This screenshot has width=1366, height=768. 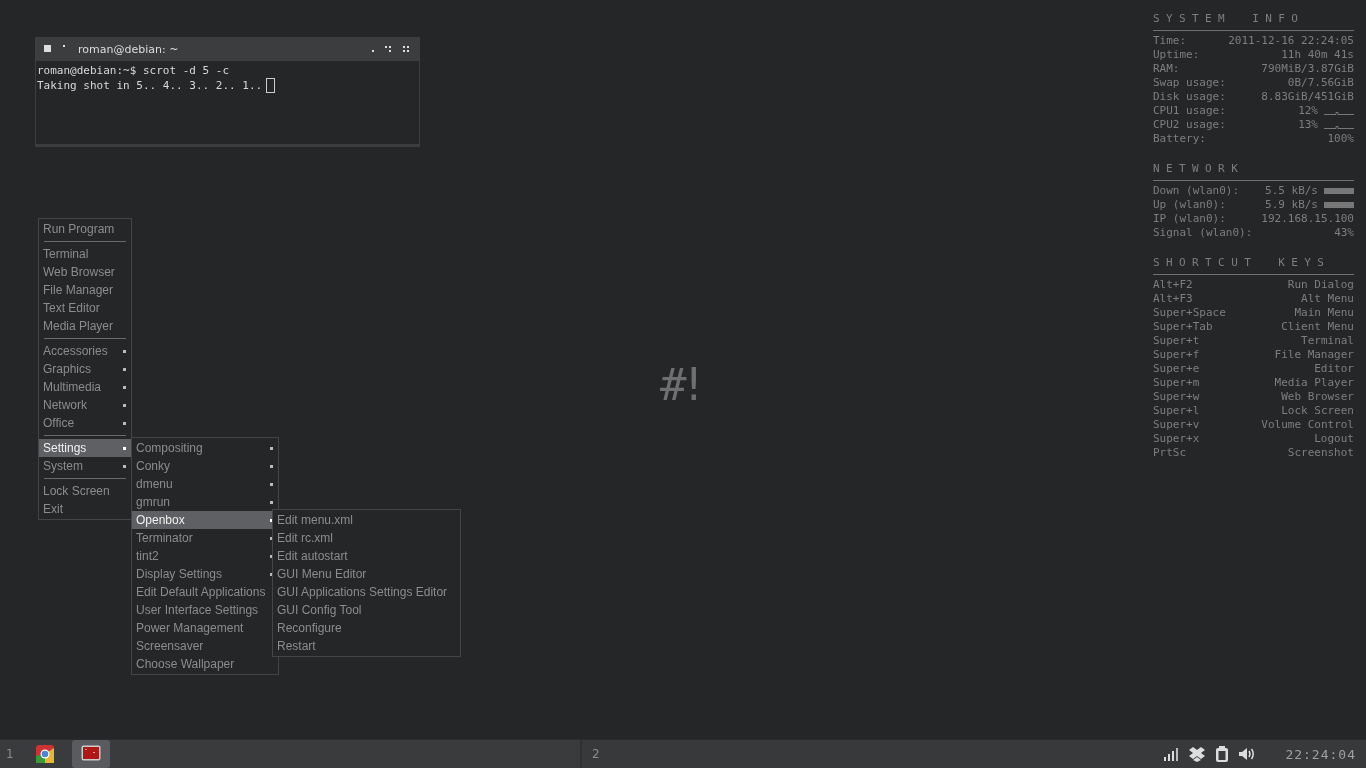 I want to click on info-value: 11h 40m 41s, so click(x=1317, y=55).